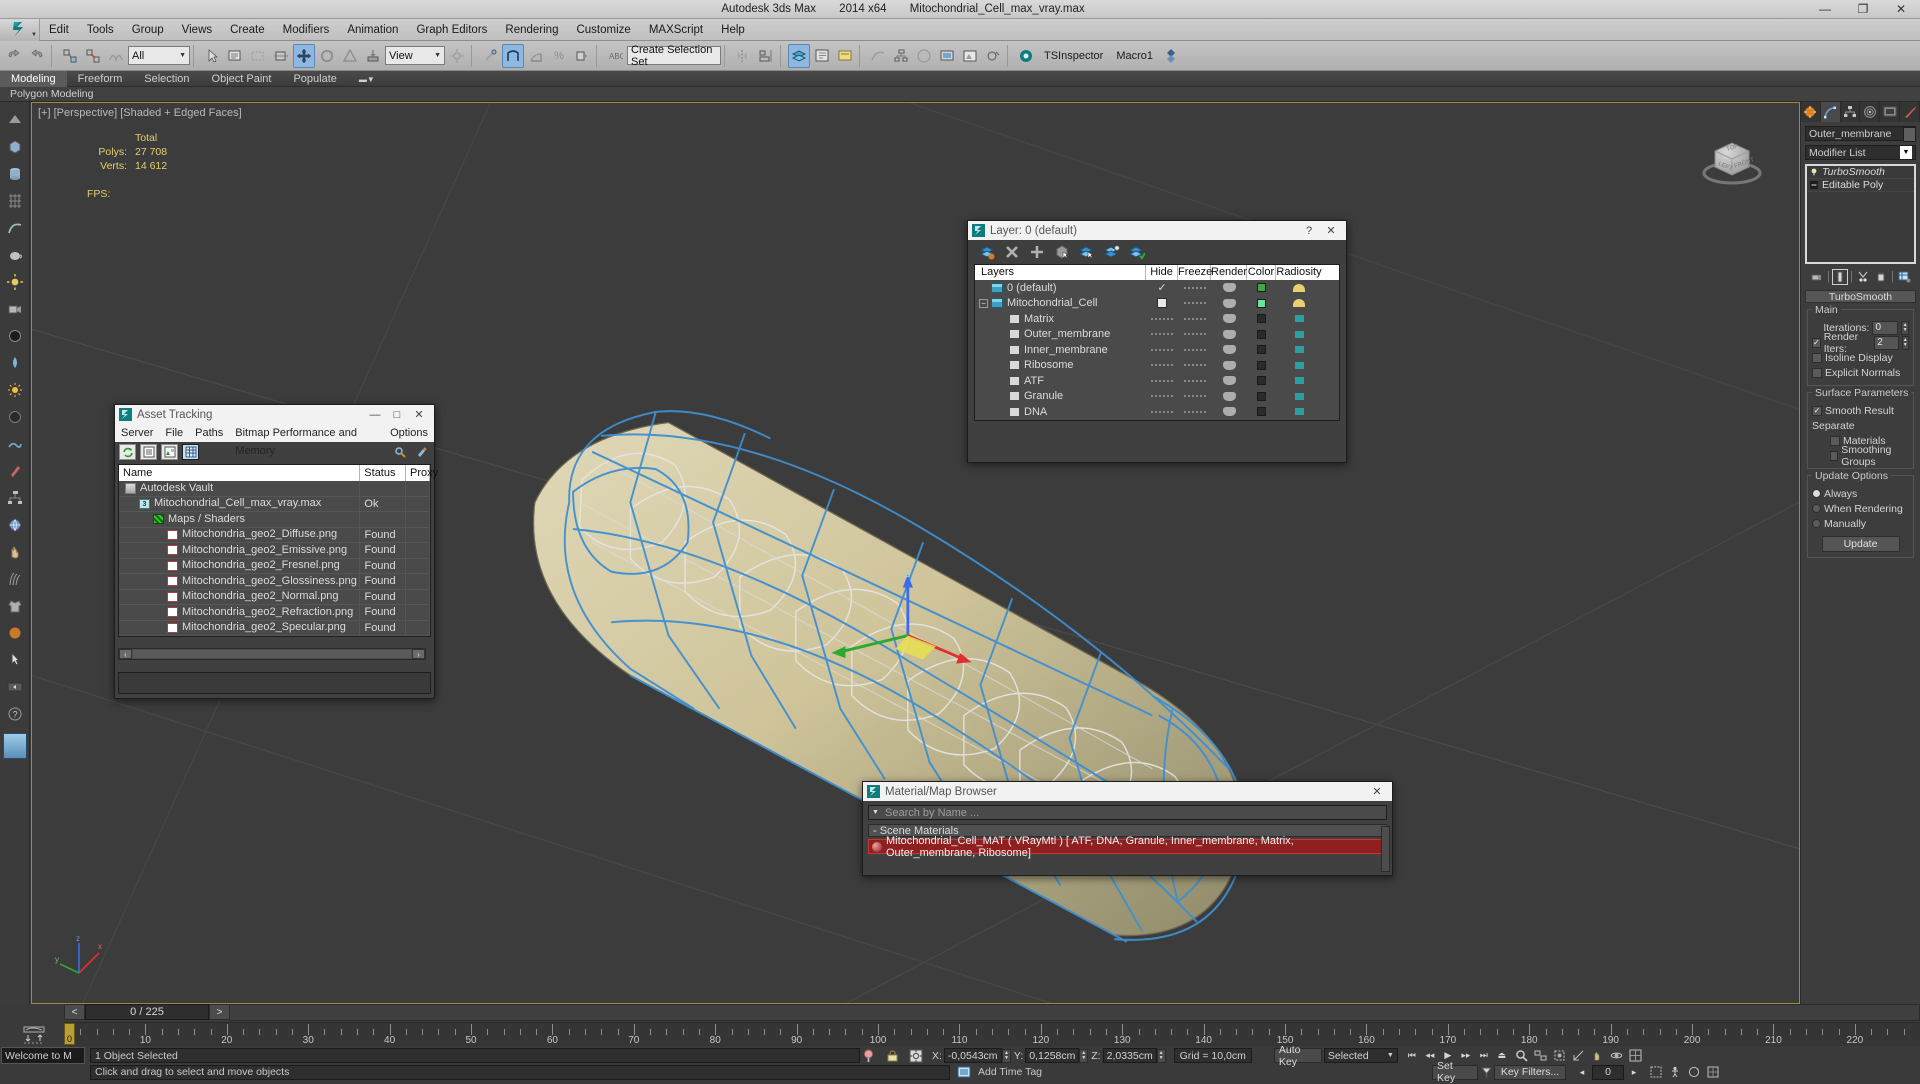 Image resolution: width=1920 pixels, height=1084 pixels. I want to click on expand-collapse-icon: −, so click(983, 303).